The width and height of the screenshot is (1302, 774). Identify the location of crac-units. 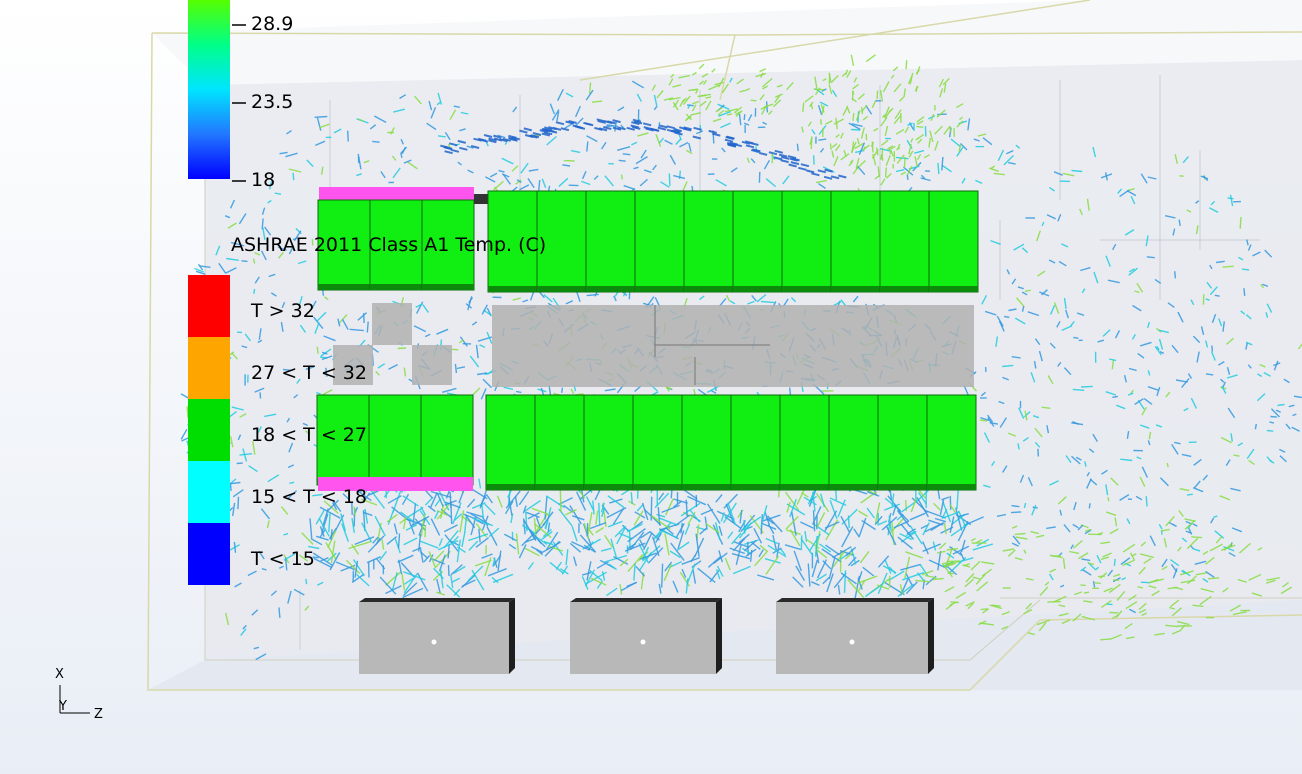
(646, 636).